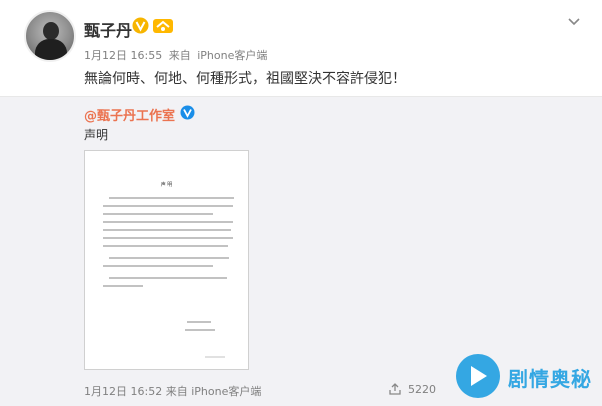 This screenshot has height=406, width=602. I want to click on chevron-down-icon, so click(574, 22).